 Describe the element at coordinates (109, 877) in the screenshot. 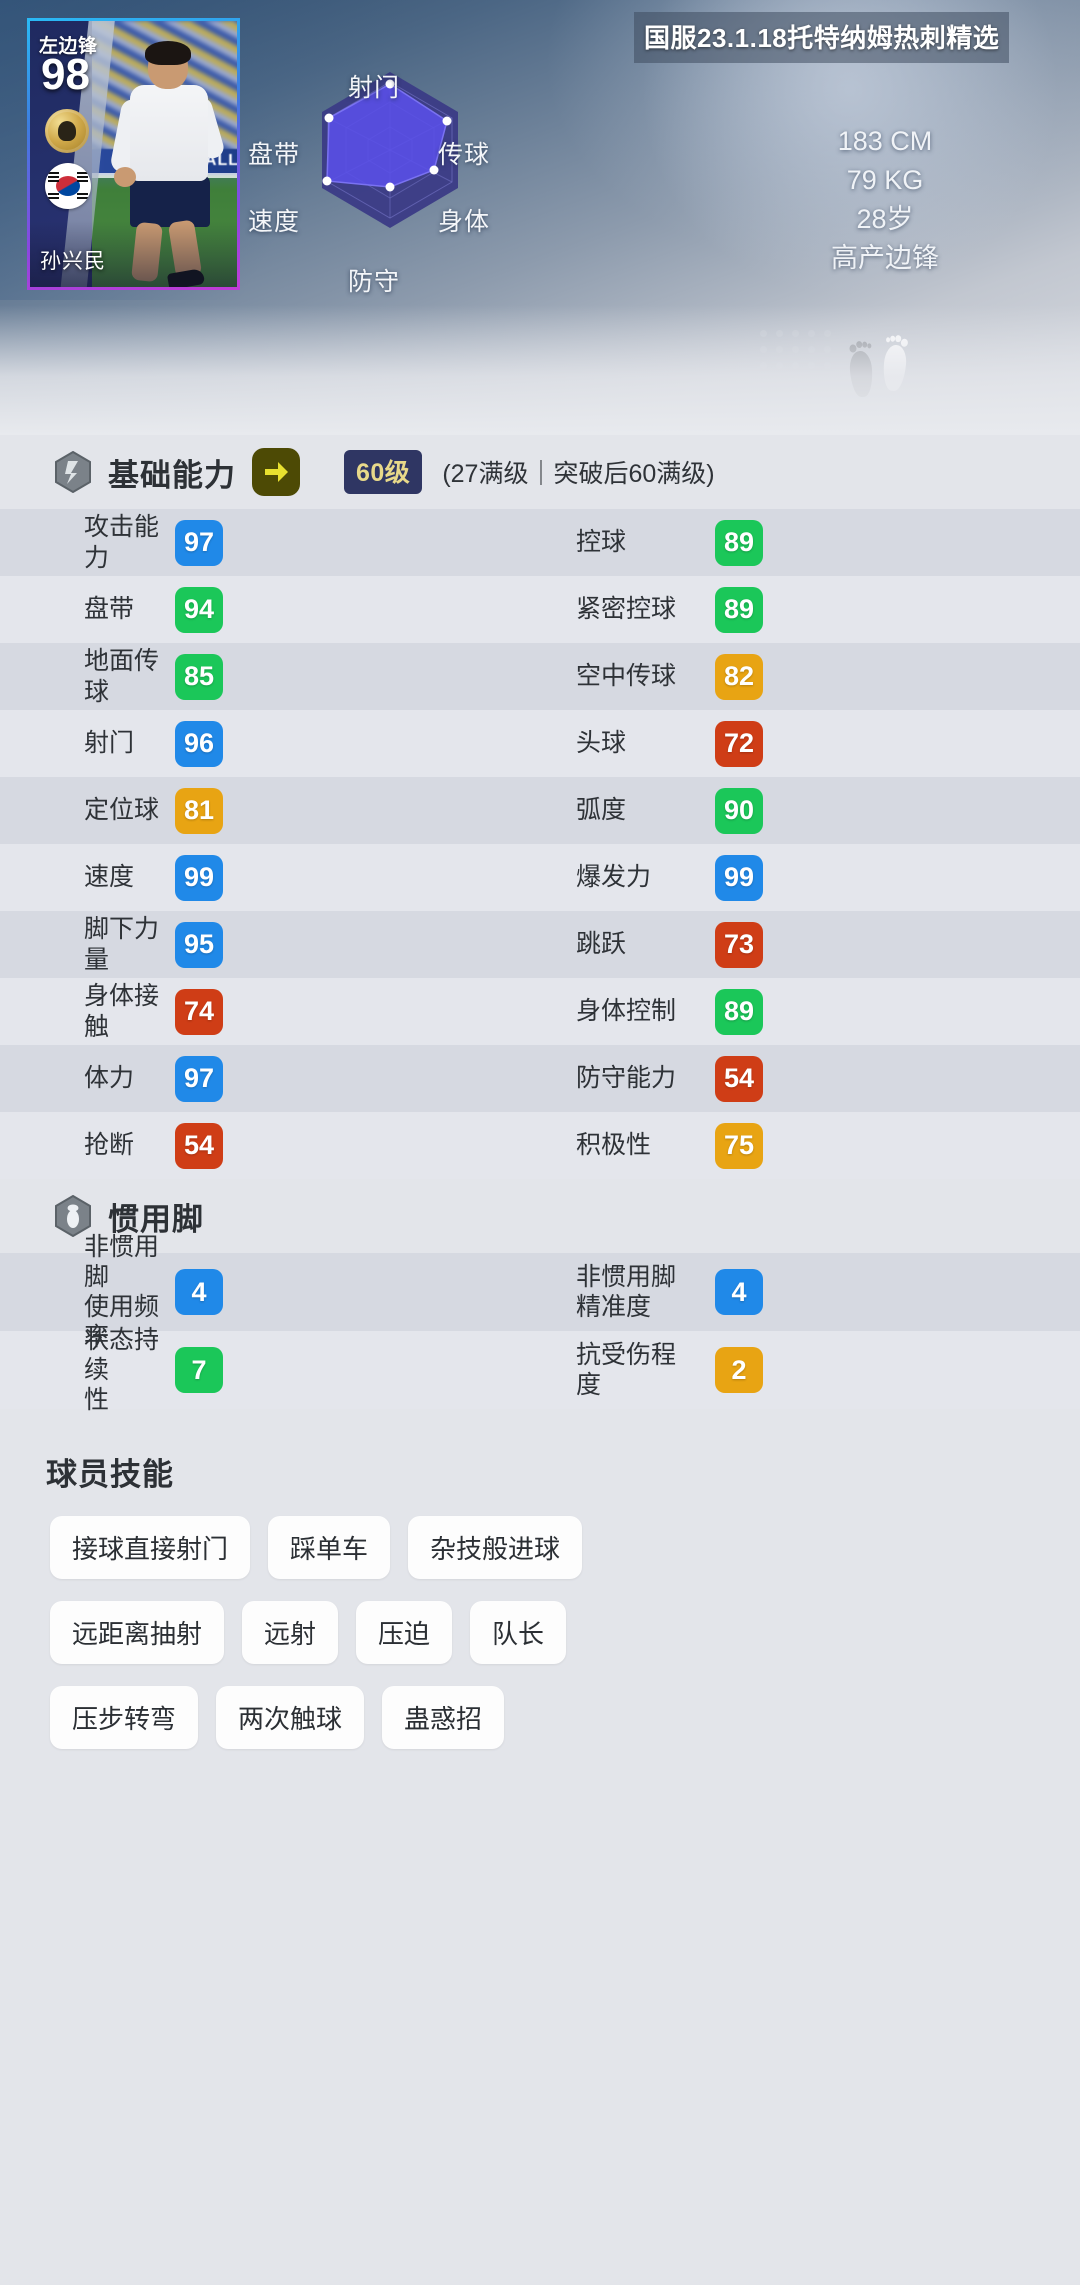

I see `stat-label: 速度` at that location.